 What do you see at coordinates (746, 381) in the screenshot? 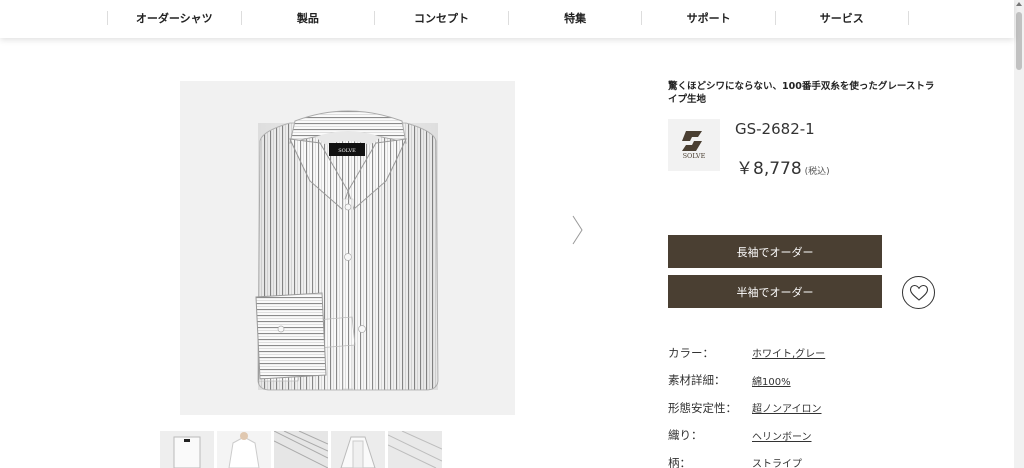
I see `spec-row-material: 素材詳細： 綿100%` at bounding box center [746, 381].